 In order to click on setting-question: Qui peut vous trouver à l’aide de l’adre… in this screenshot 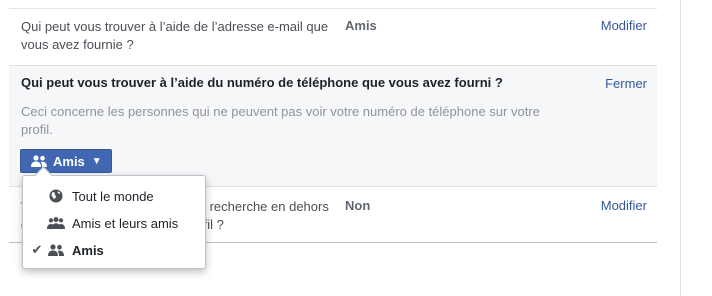, I will do `click(175, 35)`.